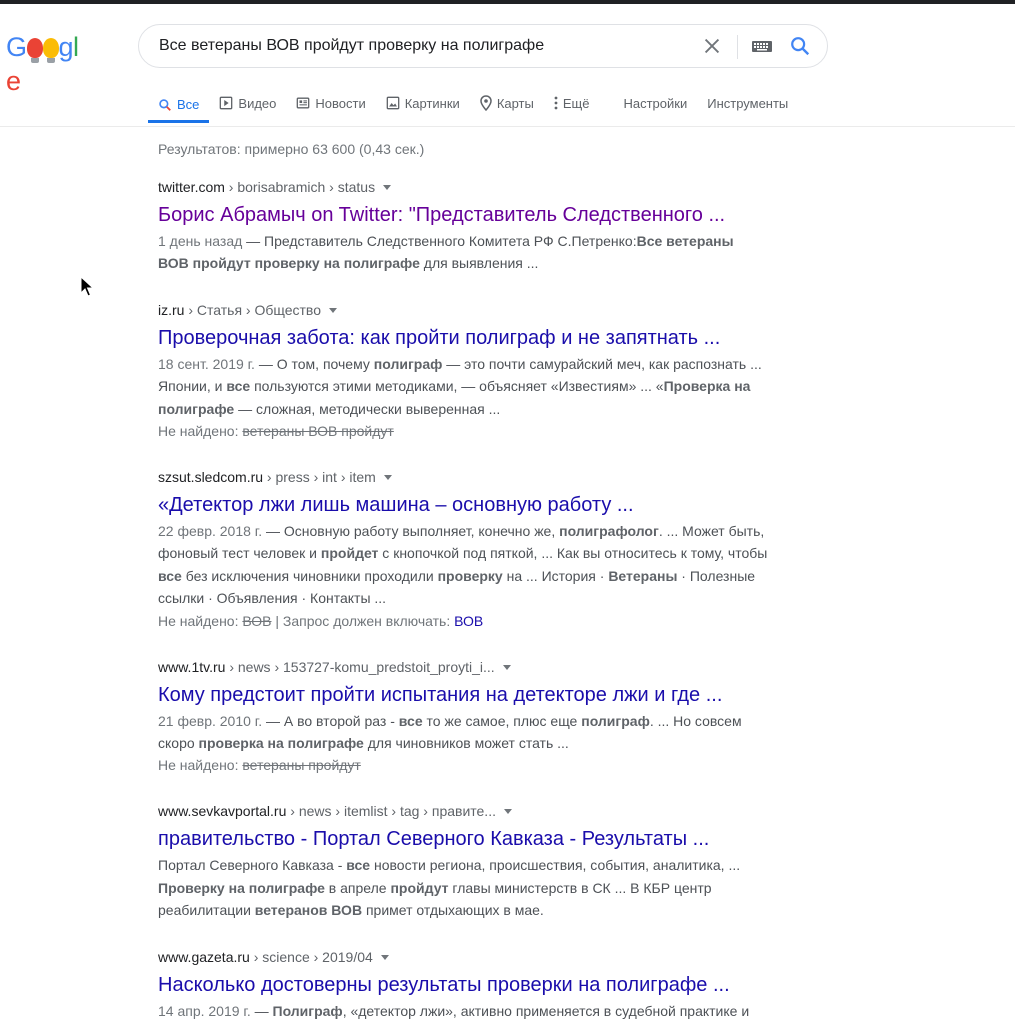 The height and width of the screenshot is (1027, 1015). What do you see at coordinates (556, 103) in the screenshot?
I see `more-vertical-icon` at bounding box center [556, 103].